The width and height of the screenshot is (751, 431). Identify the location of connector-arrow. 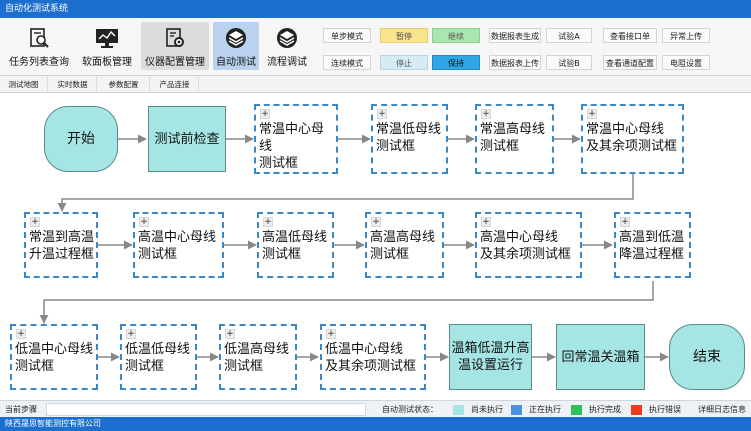
(346, 302).